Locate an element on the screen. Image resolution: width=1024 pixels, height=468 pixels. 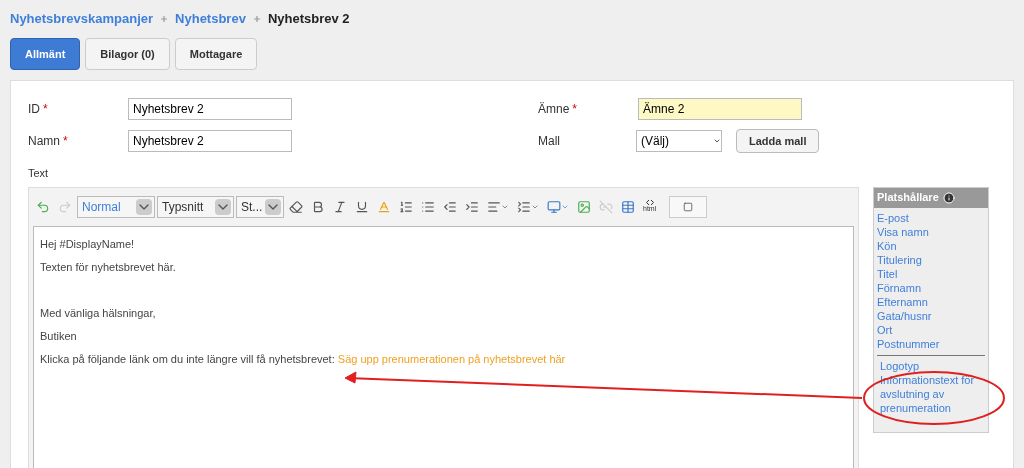
editor-paragraph: Texten för nyhetsbrevet här. is located at coordinates (108, 266).